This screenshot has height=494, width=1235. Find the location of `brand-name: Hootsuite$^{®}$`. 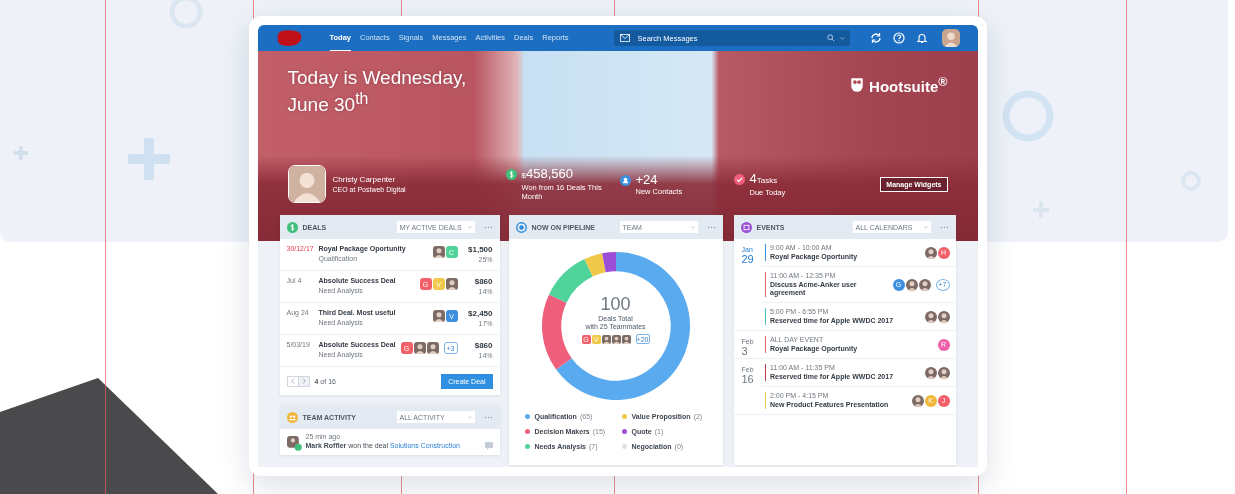

brand-name: Hootsuite$^{®}$ is located at coordinates (908, 85).